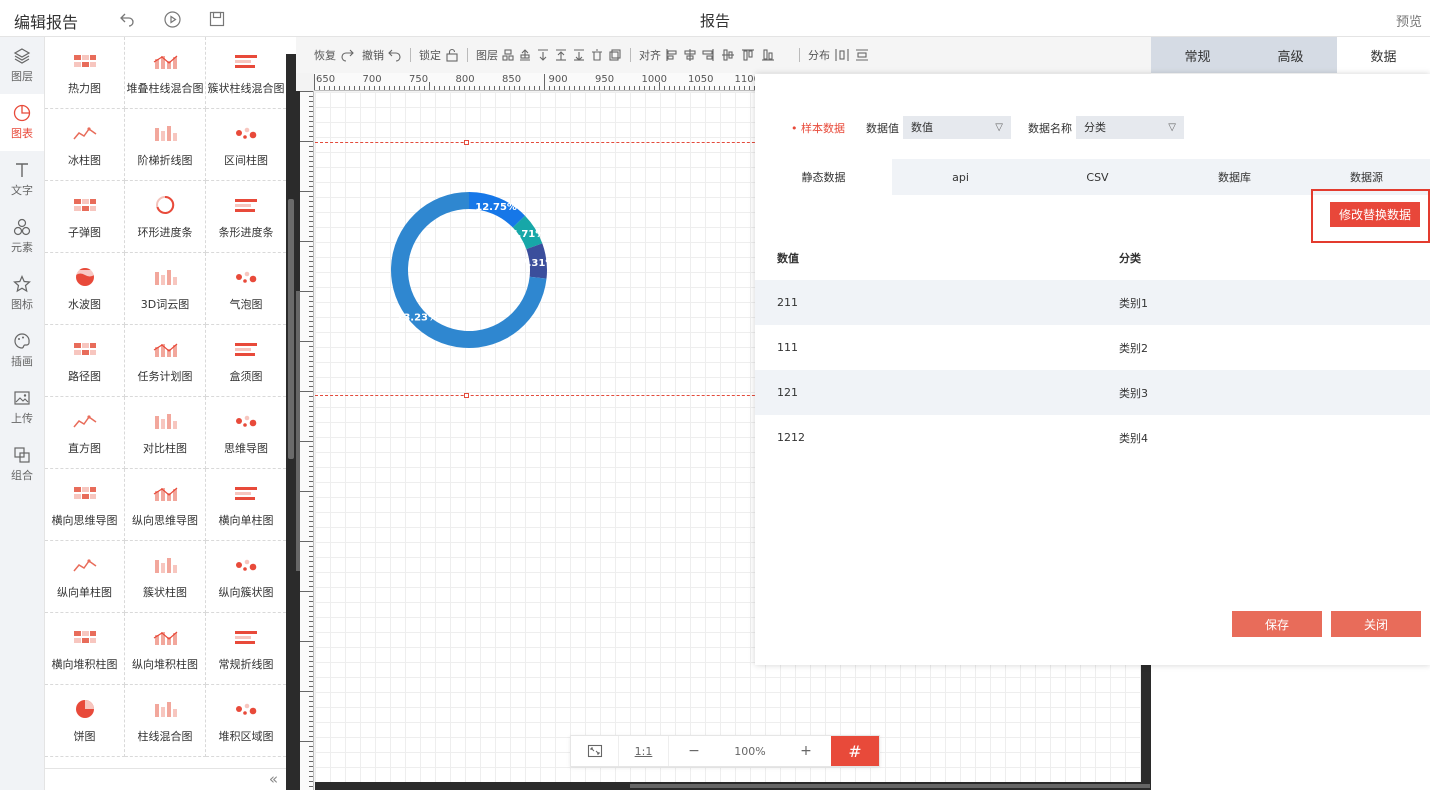  I want to click on rail-item-text: 文字, so click(22, 179).